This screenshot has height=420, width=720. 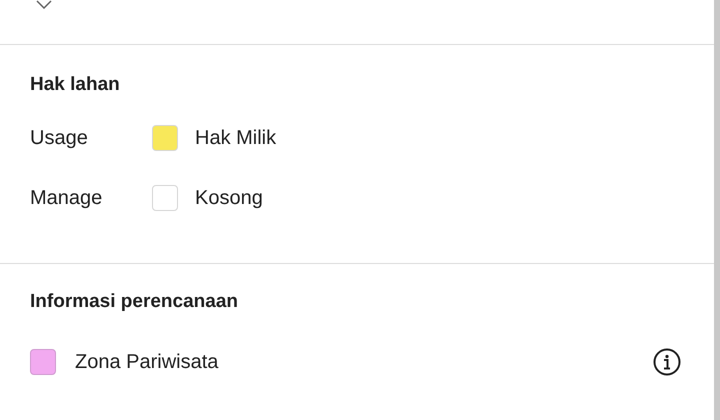 What do you see at coordinates (59, 138) in the screenshot?
I see `row-label: Usage` at bounding box center [59, 138].